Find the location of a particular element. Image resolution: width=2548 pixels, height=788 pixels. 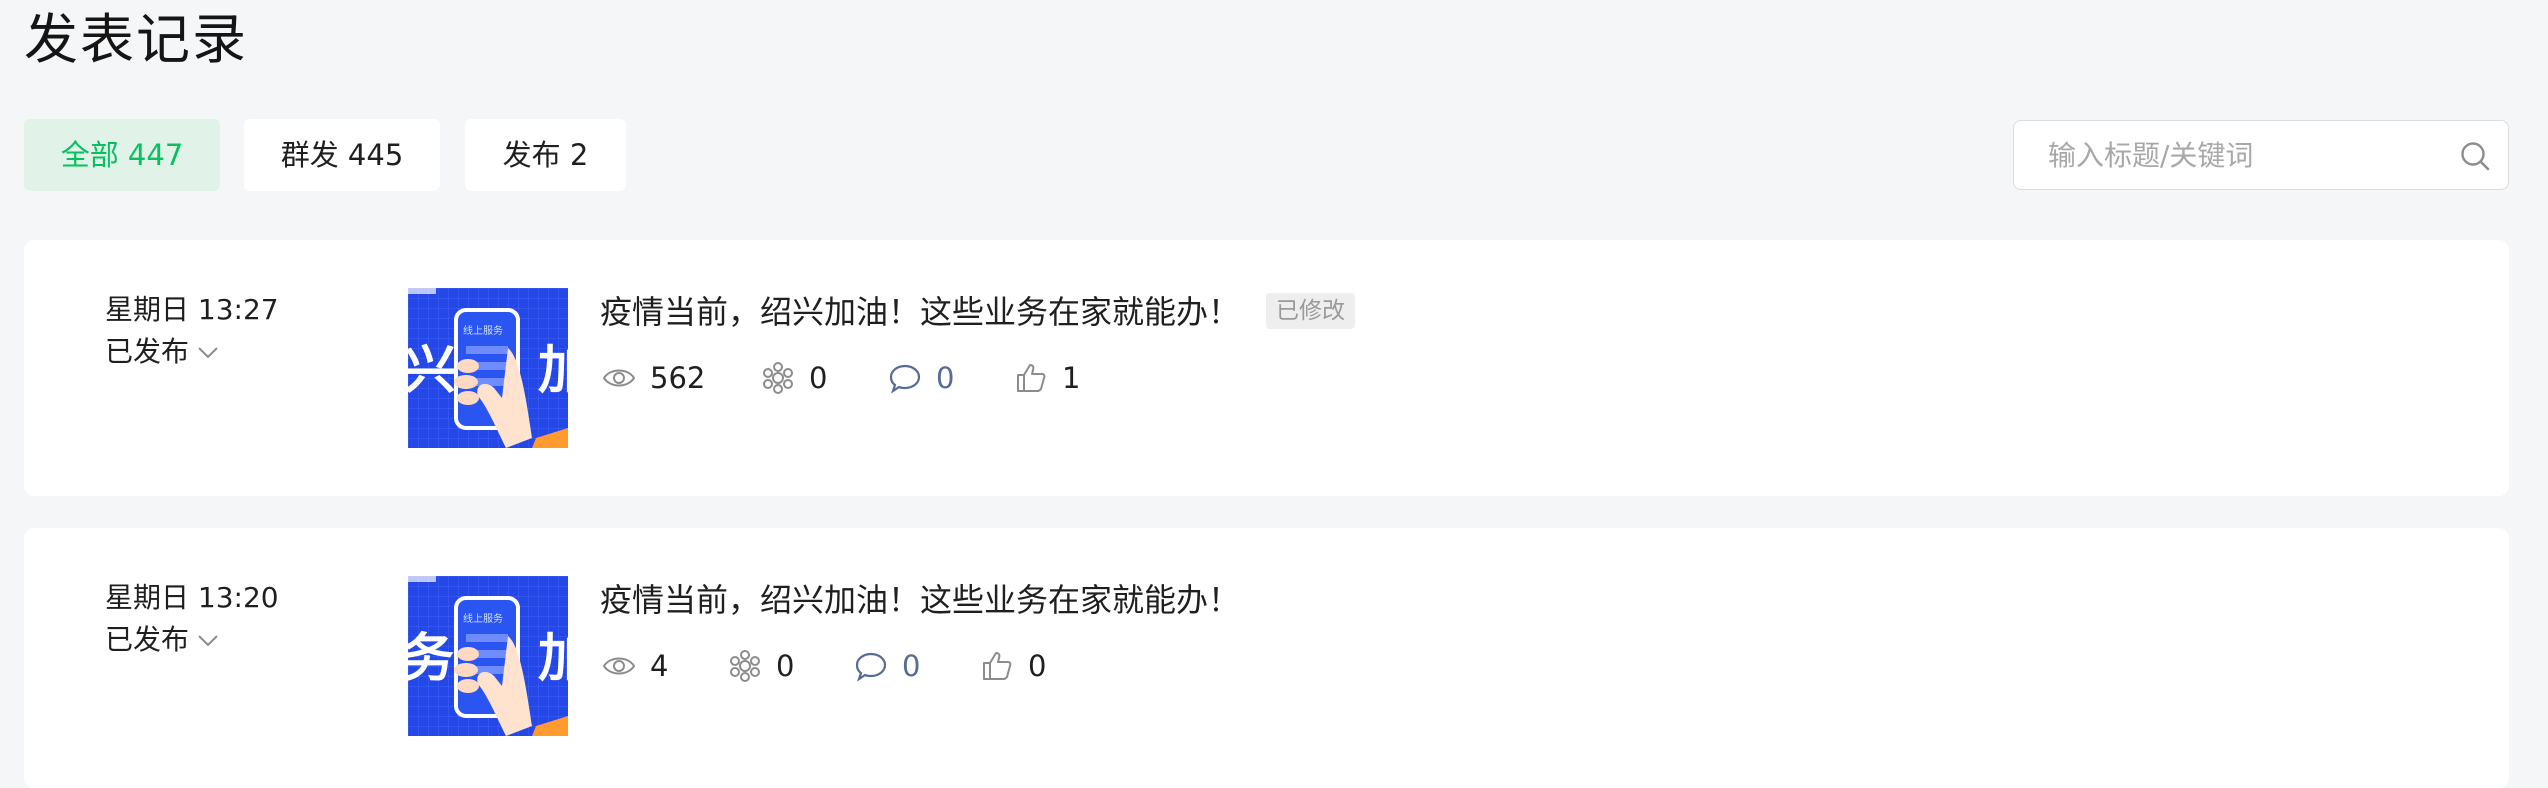

post-title-link: 疫情当前，绍兴加油！这些业务在家就能办！ is located at coordinates (920, 600).